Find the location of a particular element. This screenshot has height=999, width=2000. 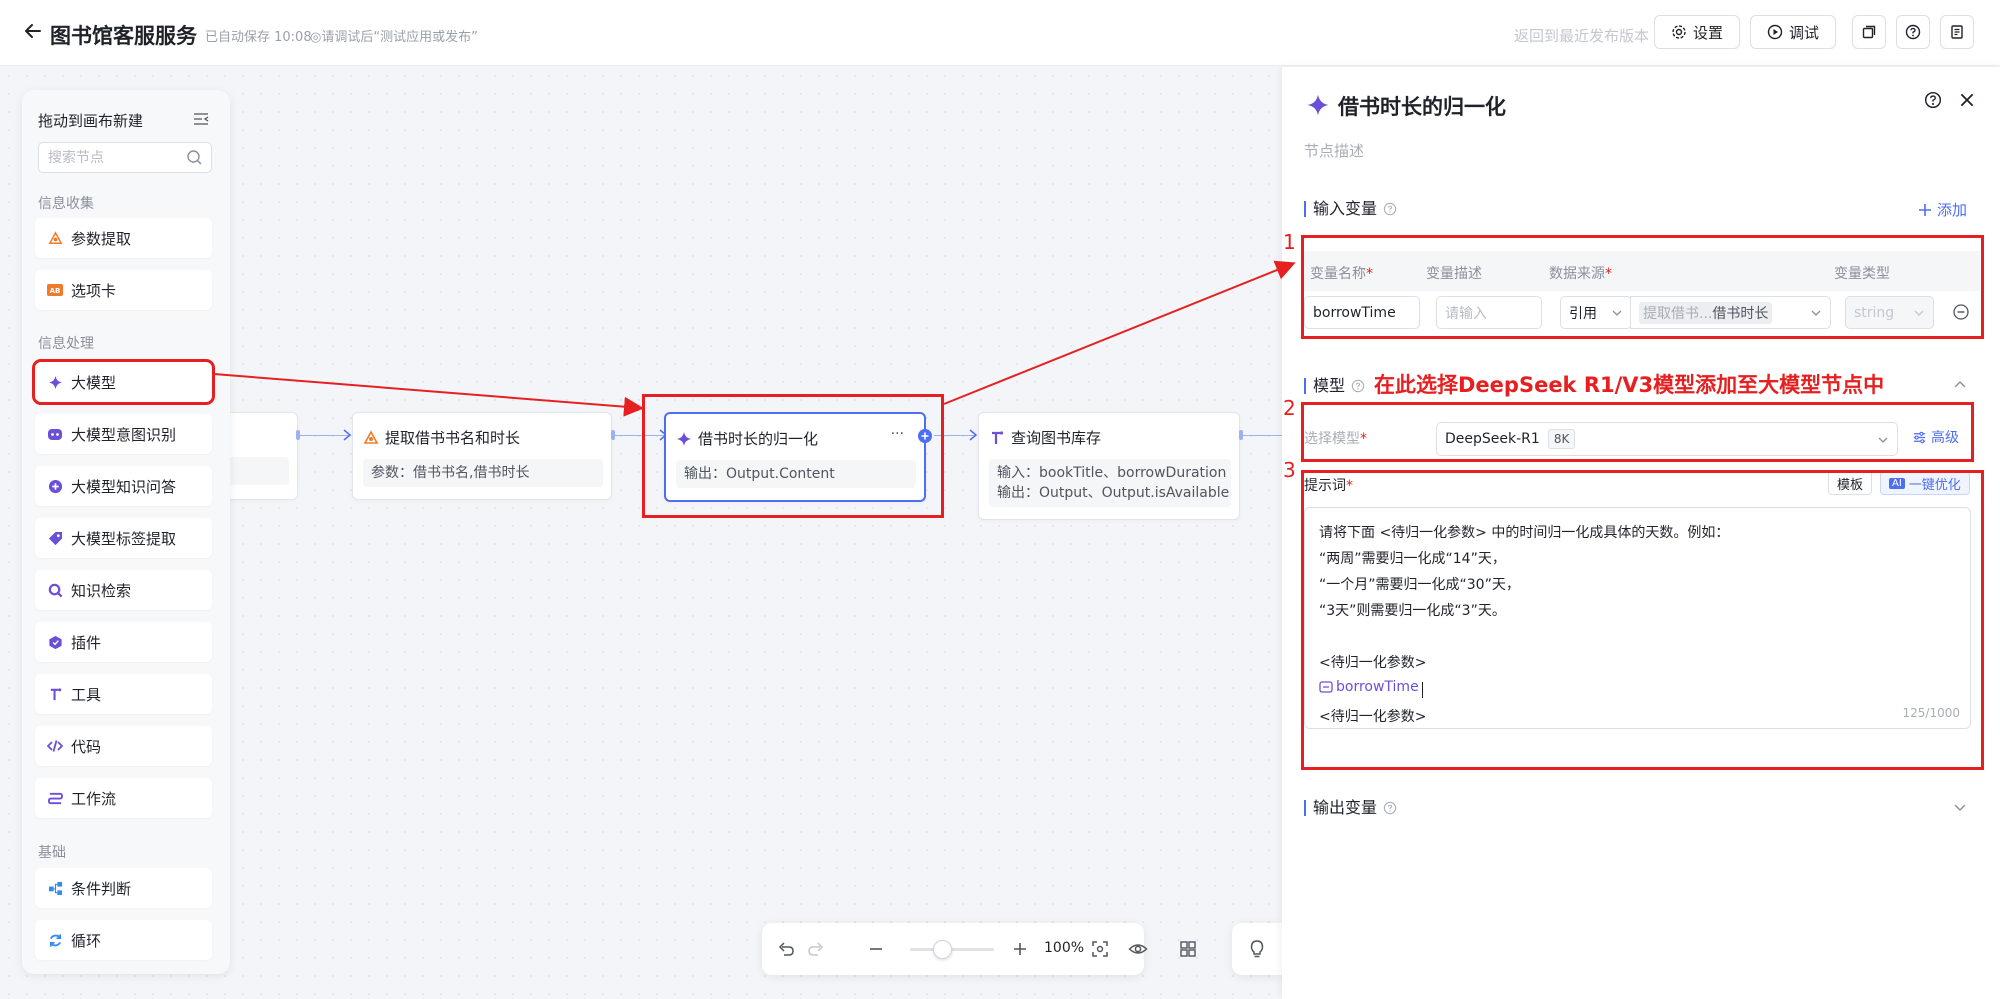

node-item-label: 大模型知识问答 is located at coordinates (124, 486).